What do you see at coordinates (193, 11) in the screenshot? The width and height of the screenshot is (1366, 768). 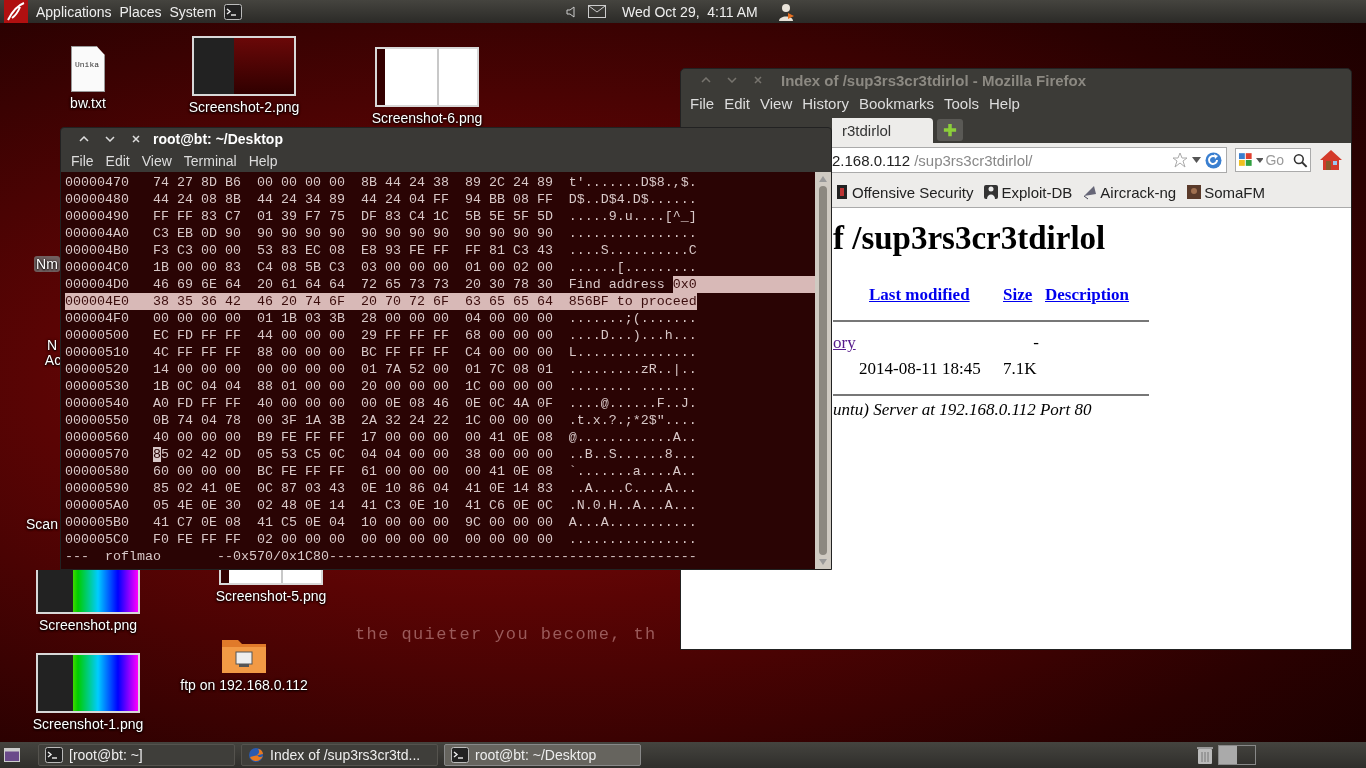 I see `panel-menu: System` at bounding box center [193, 11].